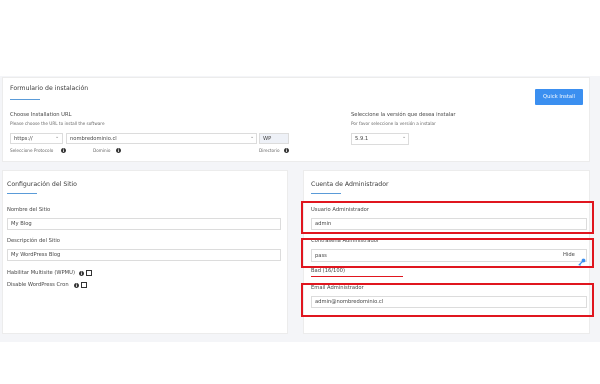 The height and width of the screenshot is (384, 600). What do you see at coordinates (23, 138) in the screenshot?
I see `protocol-value: https://` at bounding box center [23, 138].